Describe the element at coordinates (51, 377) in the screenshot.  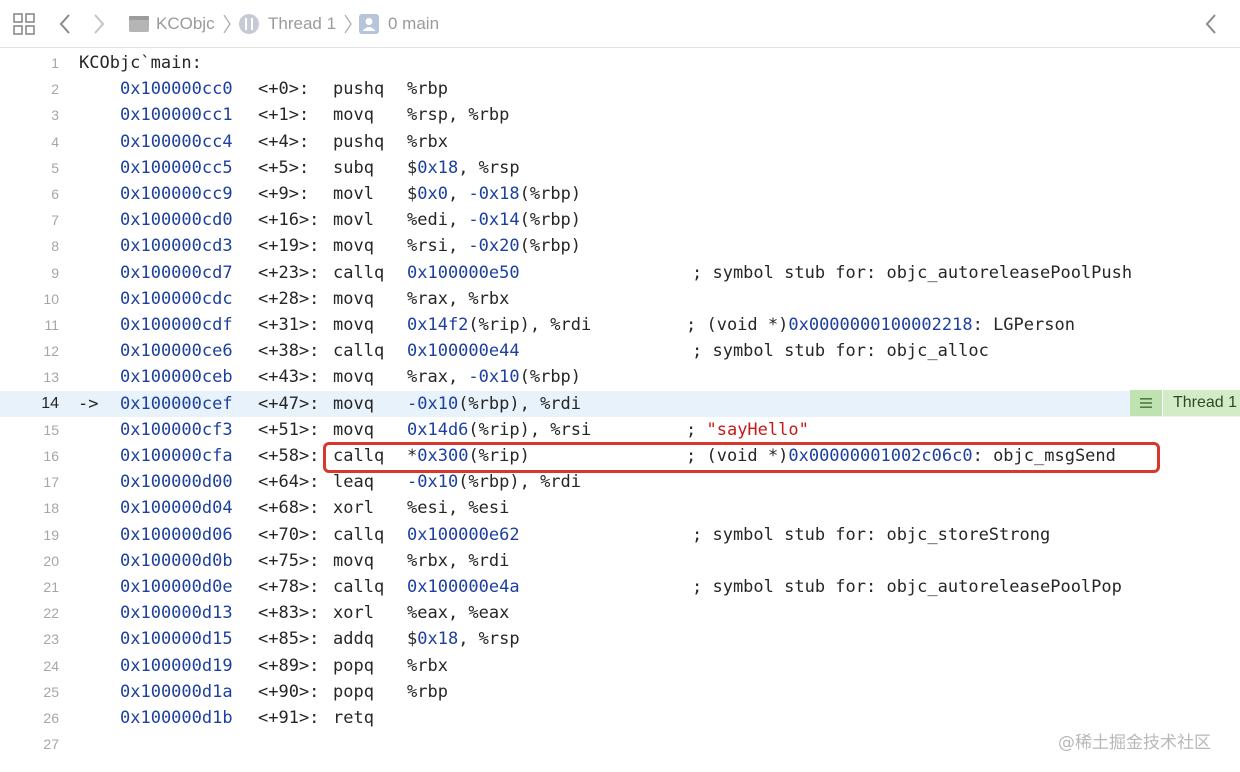
I see `line-number: 13` at that location.